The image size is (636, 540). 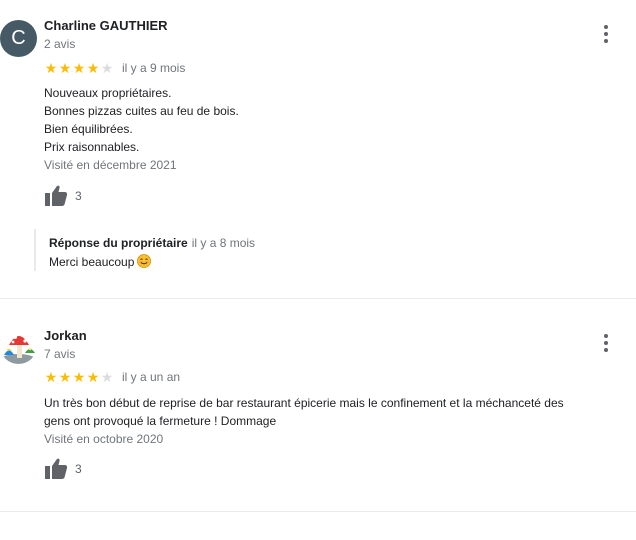 What do you see at coordinates (104, 439) in the screenshot?
I see `visit-date: Visité en octobre 2020` at bounding box center [104, 439].